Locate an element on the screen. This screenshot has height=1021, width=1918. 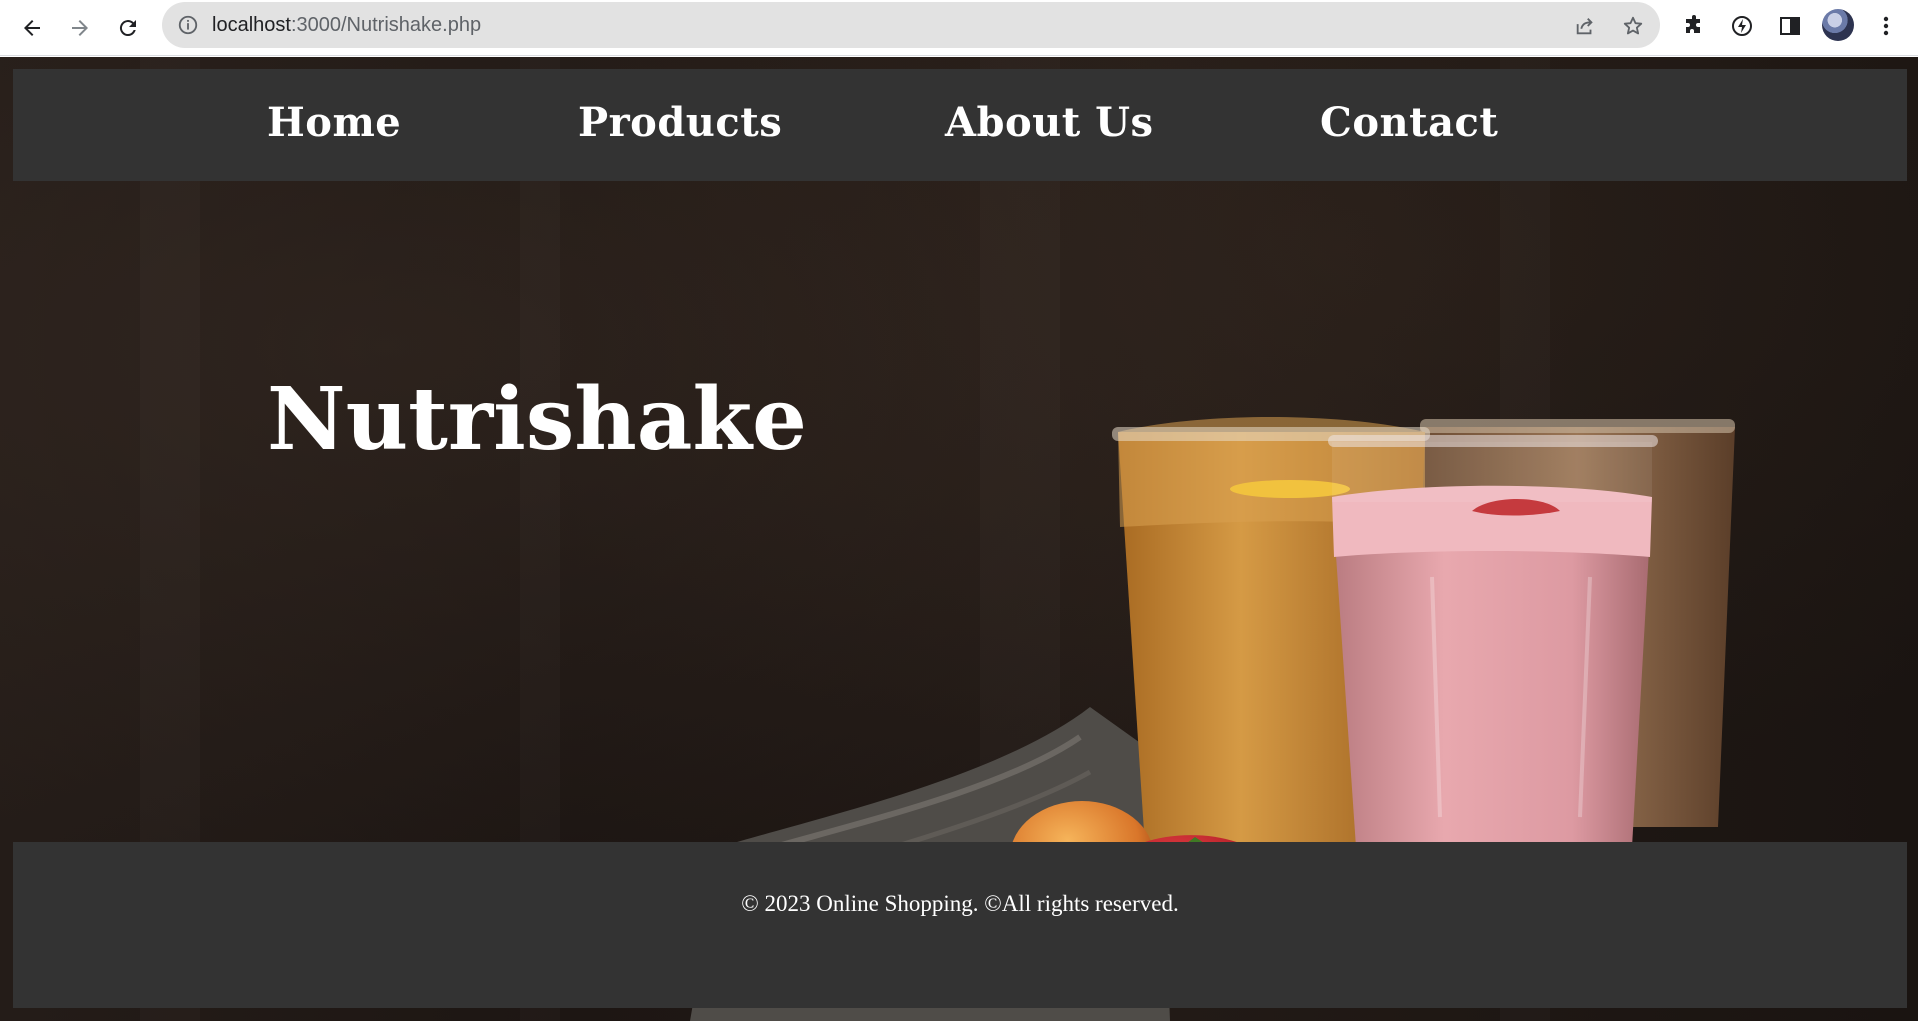
share-icon is located at coordinates (1585, 26).